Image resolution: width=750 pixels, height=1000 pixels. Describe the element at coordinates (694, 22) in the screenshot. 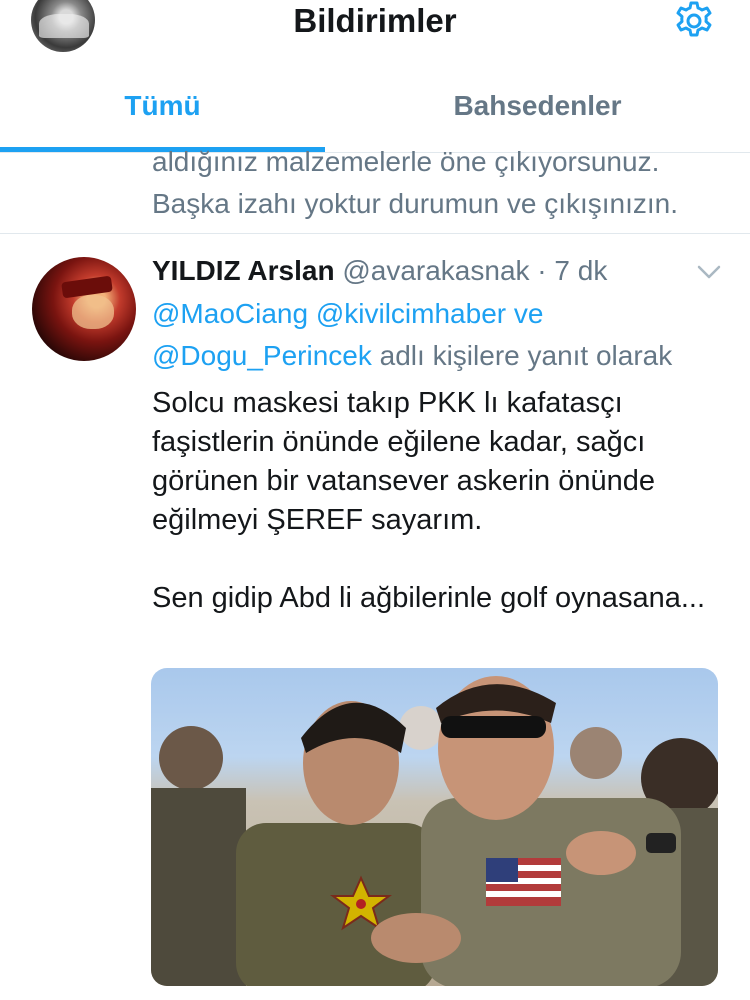

I see `gear-icon` at that location.